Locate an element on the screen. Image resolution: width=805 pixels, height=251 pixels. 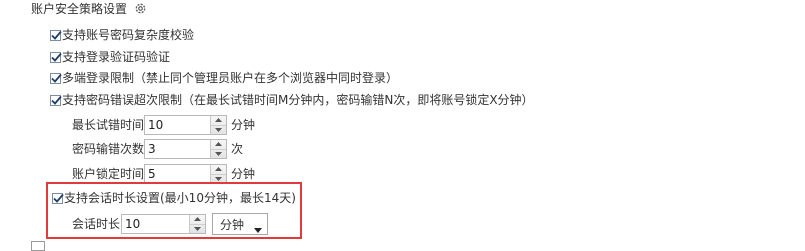
chevron-down-icon is located at coordinates (258, 229).